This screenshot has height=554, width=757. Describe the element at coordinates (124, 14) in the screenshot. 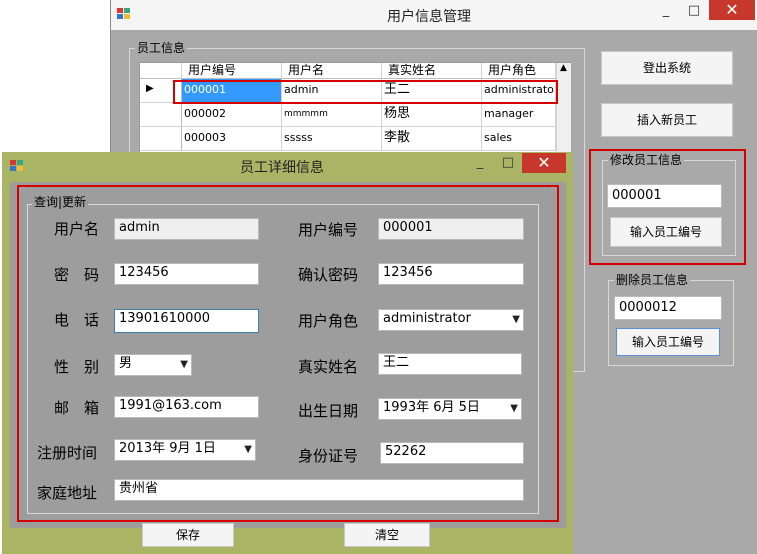

I see `app-icon` at that location.